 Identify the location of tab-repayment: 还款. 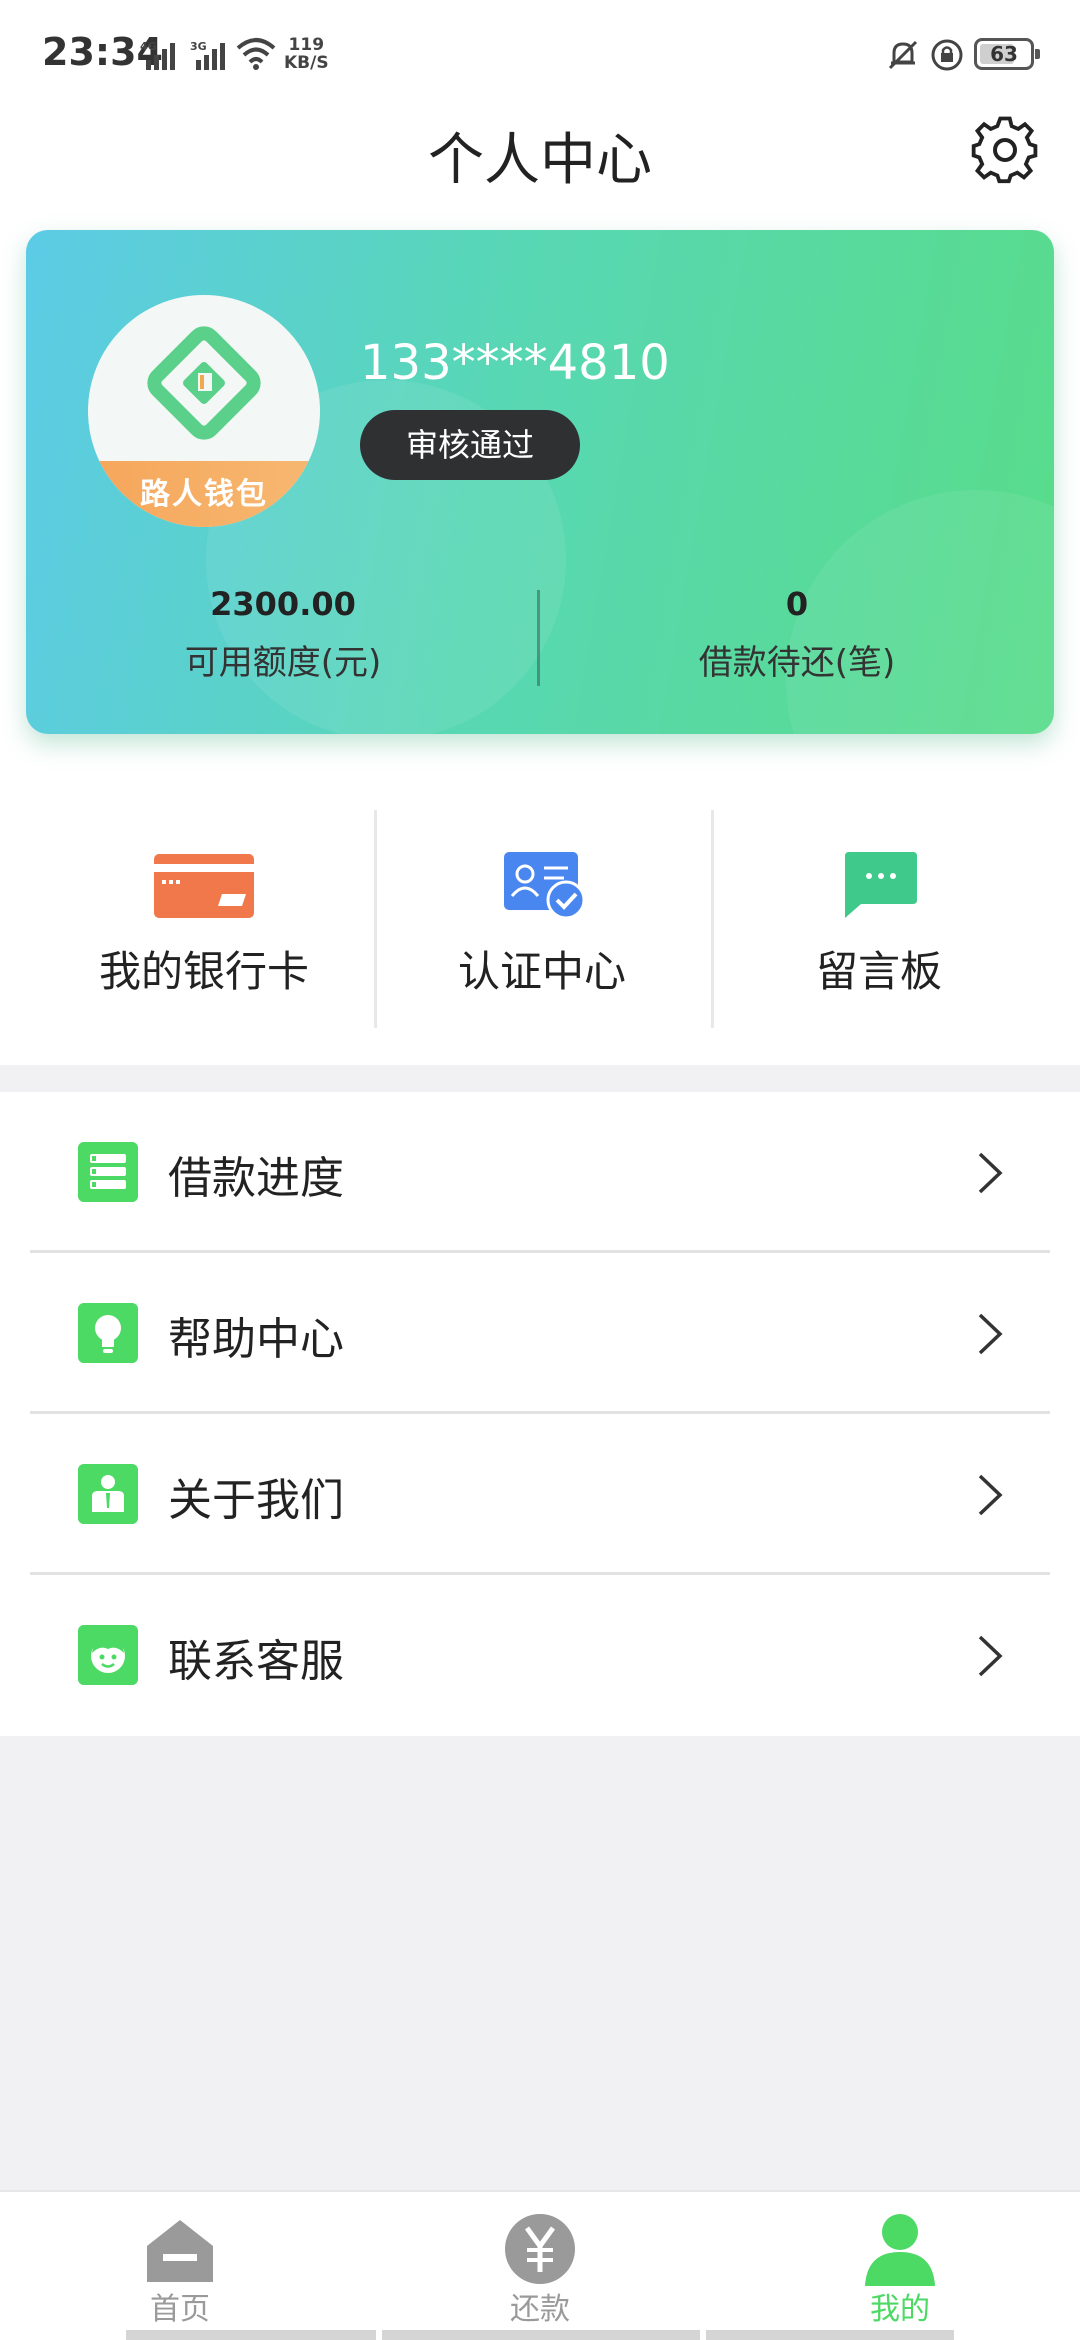
(540, 2266).